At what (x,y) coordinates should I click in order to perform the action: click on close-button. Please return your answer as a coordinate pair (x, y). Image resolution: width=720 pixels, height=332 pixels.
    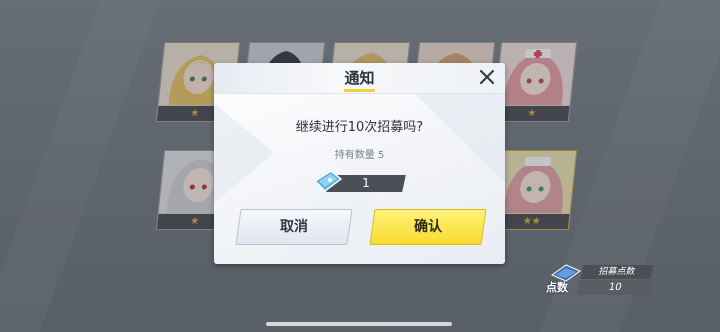
    Looking at the image, I should click on (487, 77).